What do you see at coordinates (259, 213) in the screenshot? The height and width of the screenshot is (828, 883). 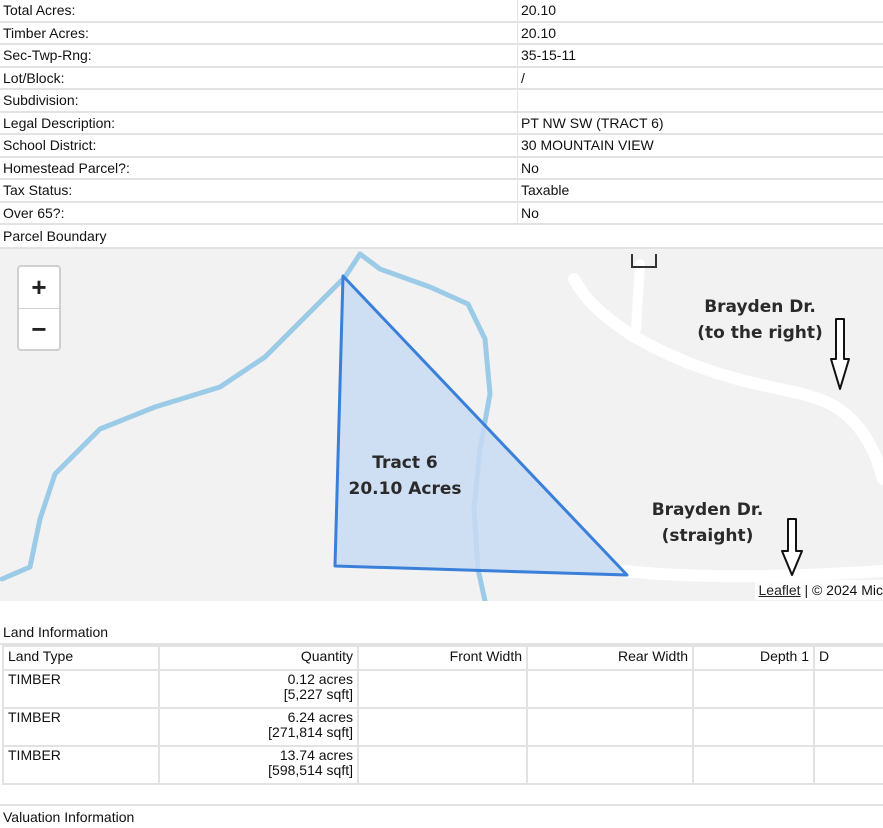 I see `field-label: Over 65?:` at bounding box center [259, 213].